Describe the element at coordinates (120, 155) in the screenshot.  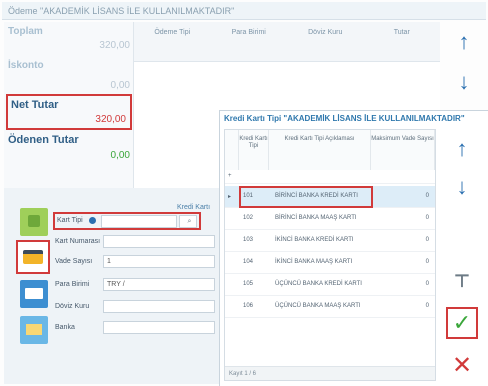
I see `odenen-value: 0,00` at that location.